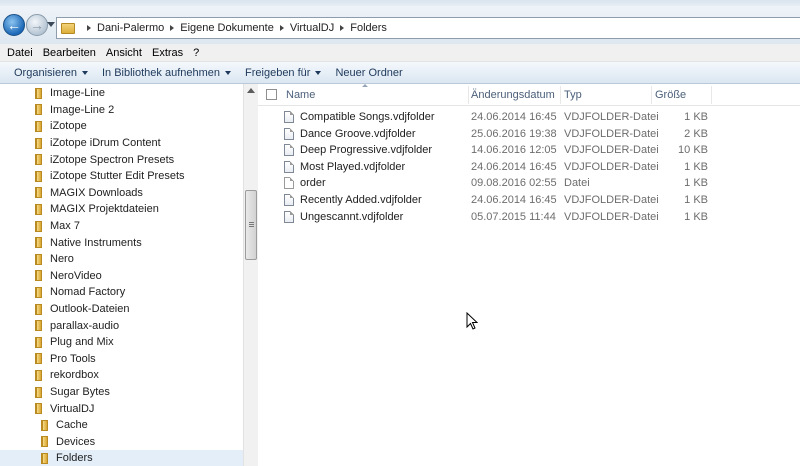  Describe the element at coordinates (514, 133) in the screenshot. I see `file-date: 25.06.2016 19:38` at that location.